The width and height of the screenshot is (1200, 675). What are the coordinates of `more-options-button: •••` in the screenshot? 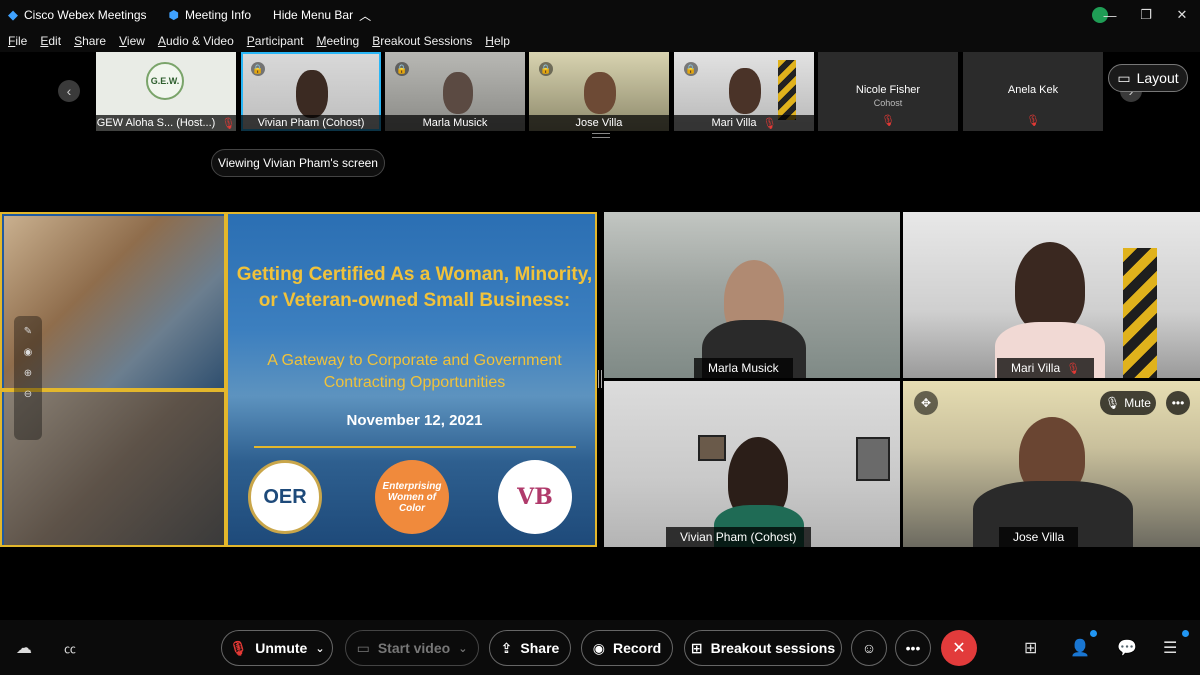 It's located at (913, 648).